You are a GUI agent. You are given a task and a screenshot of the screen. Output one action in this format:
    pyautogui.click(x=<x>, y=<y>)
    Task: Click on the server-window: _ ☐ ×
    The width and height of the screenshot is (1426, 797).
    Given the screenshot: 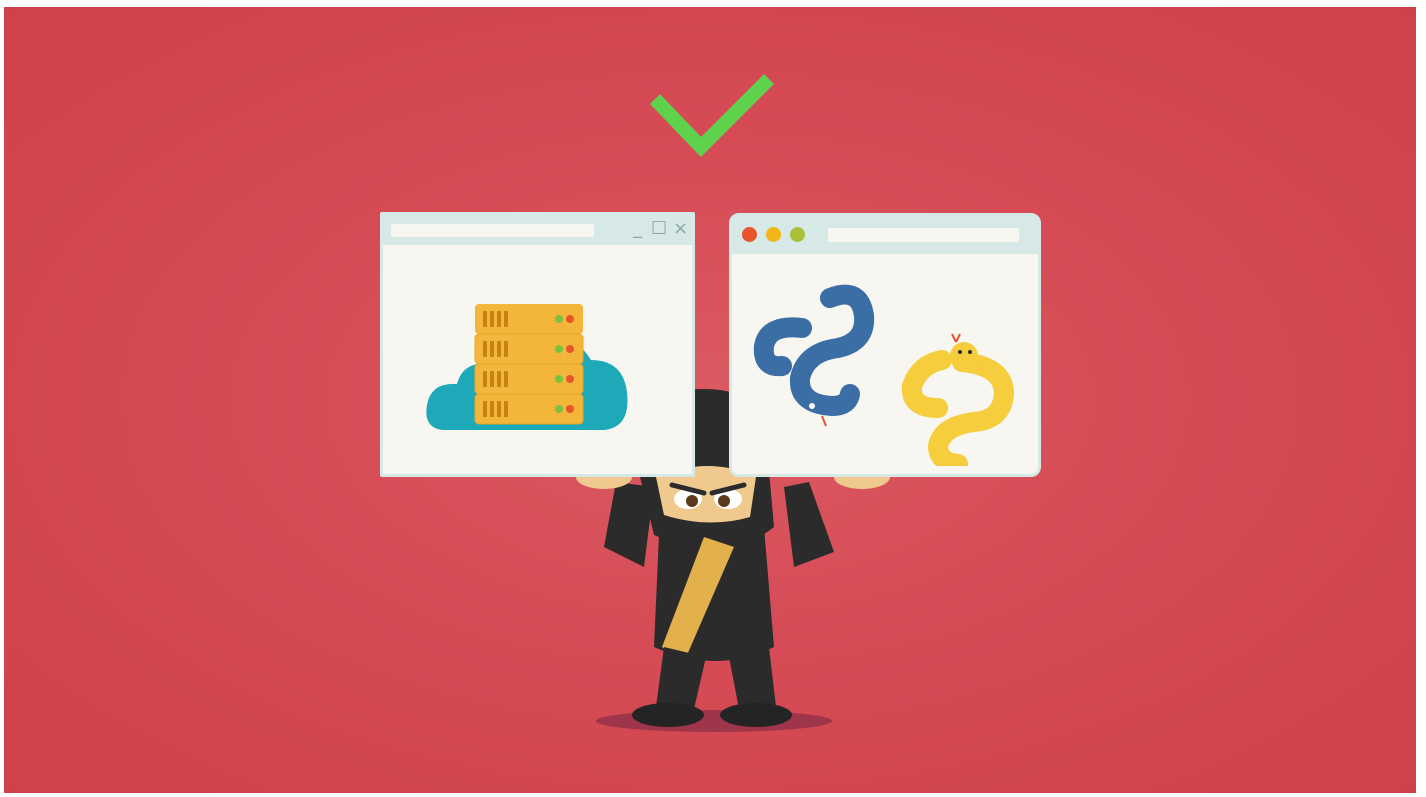 What is the action you would take?
    pyautogui.click(x=537, y=344)
    